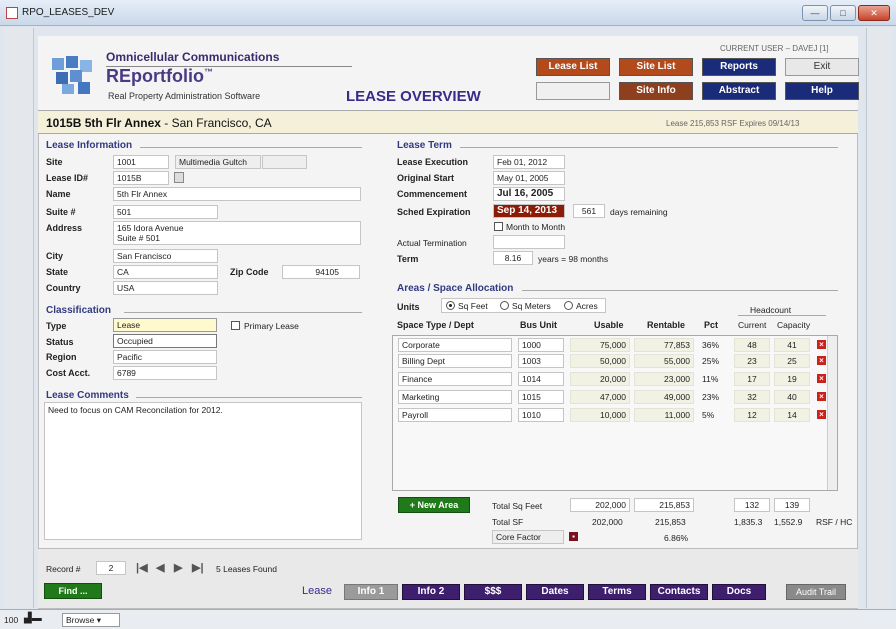  I want to click on prev-record-icon: ◀, so click(160, 567).